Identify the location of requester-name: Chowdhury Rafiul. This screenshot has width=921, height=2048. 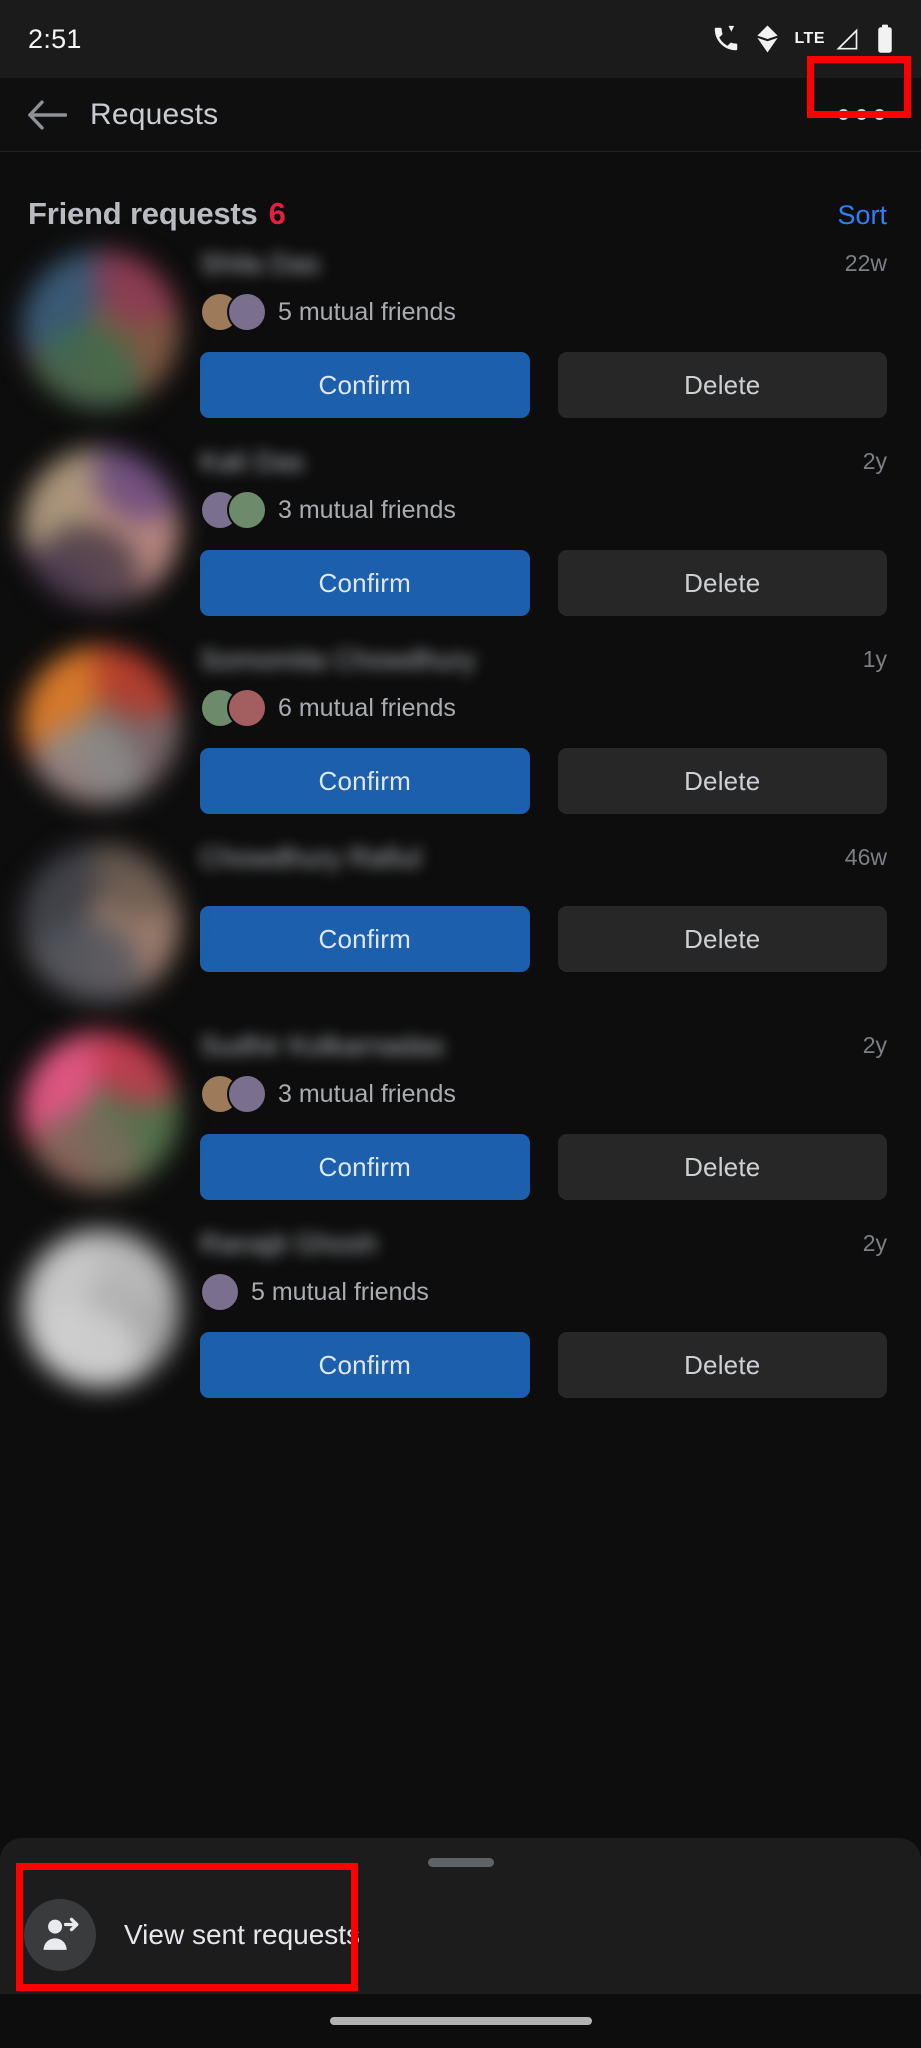
(310, 857).